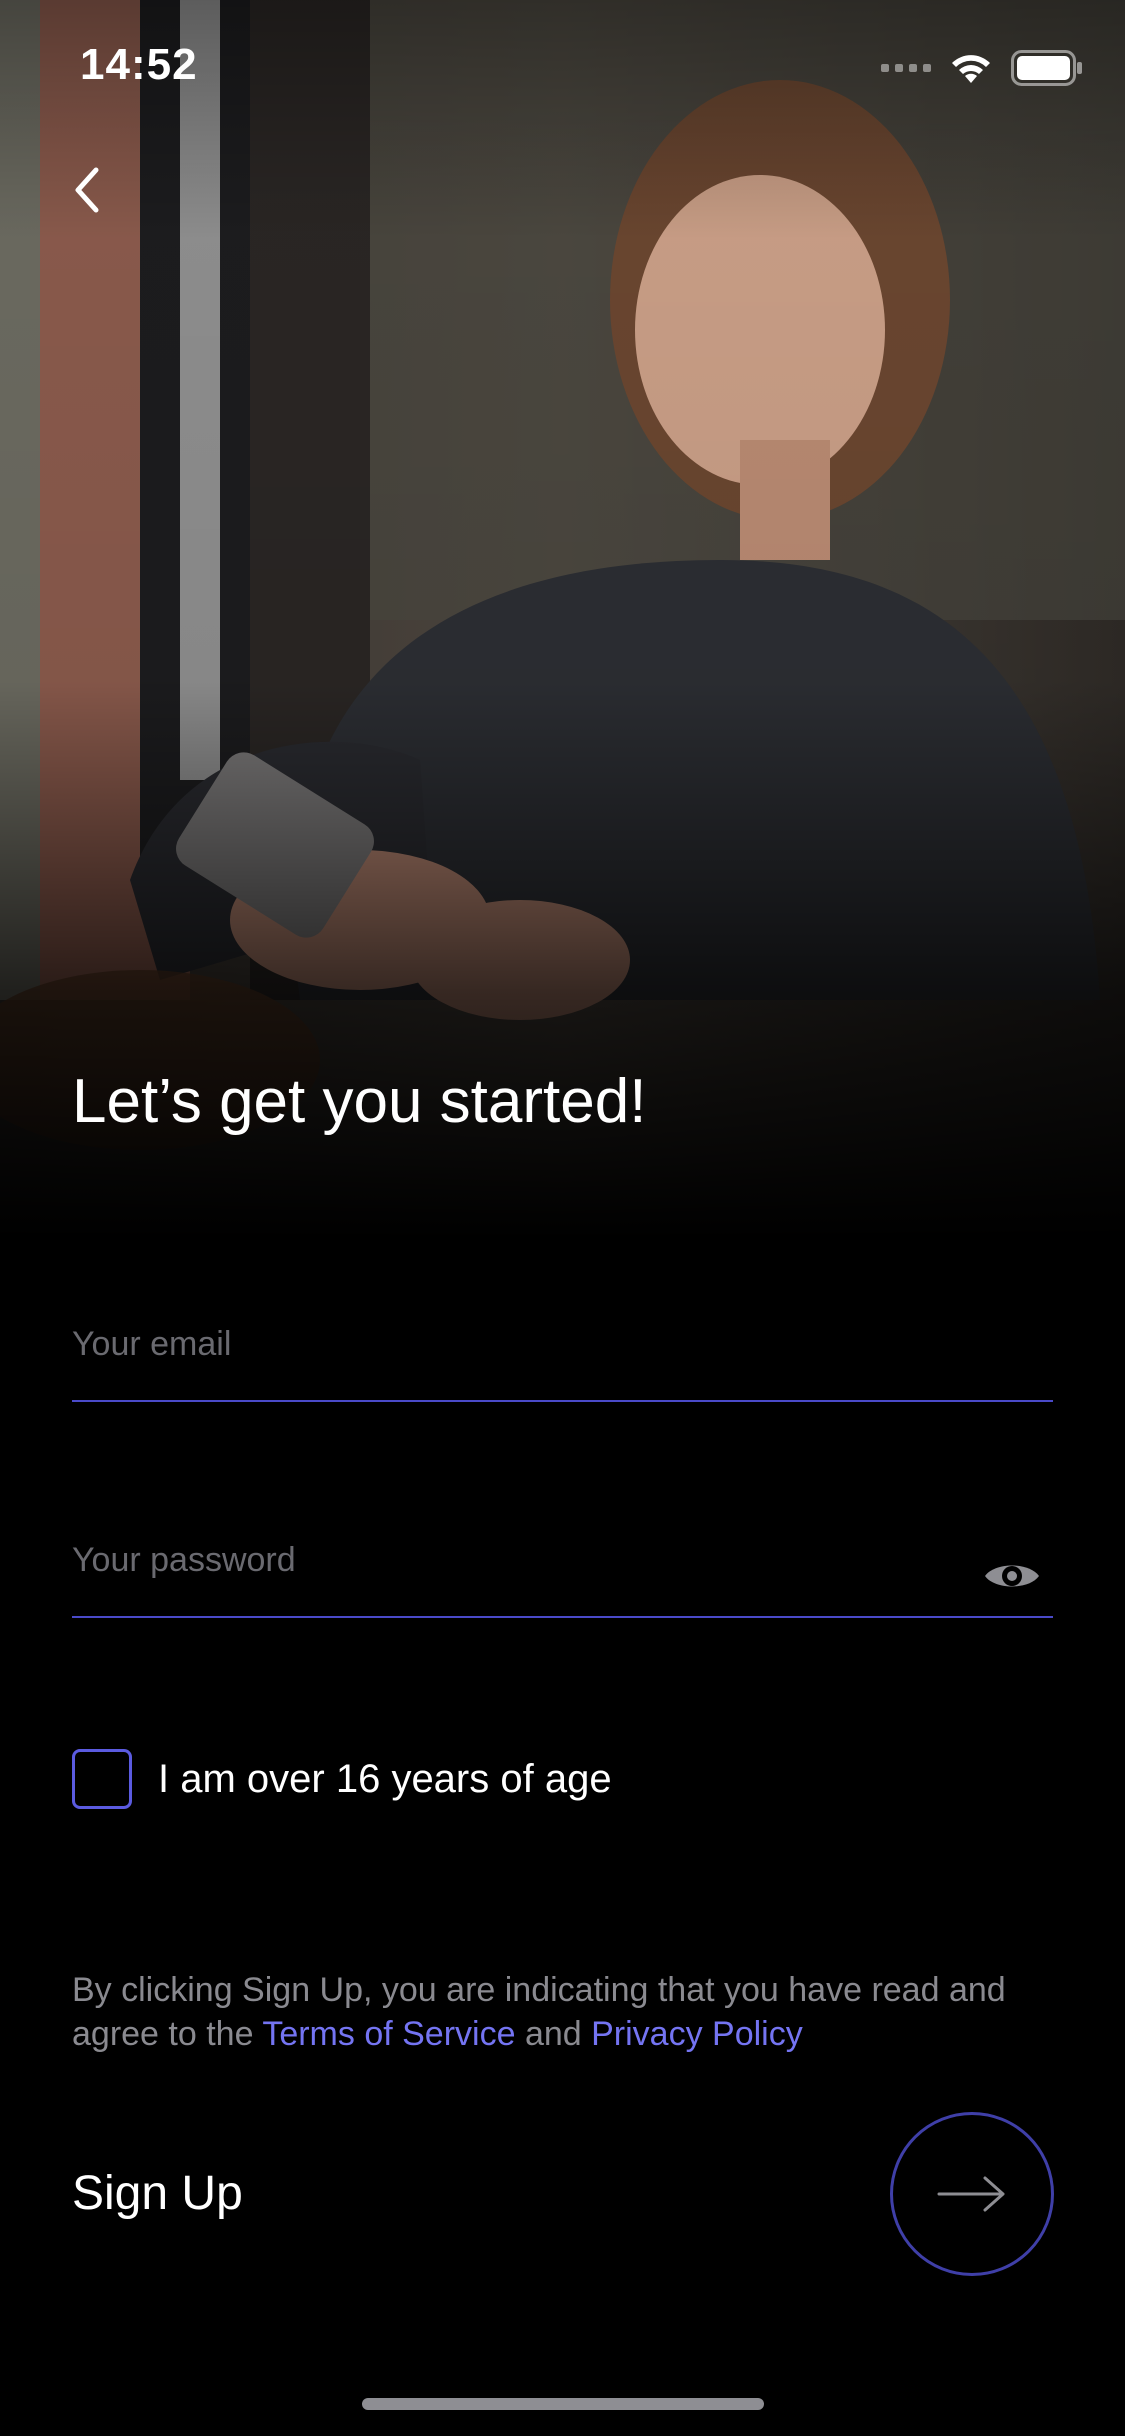  What do you see at coordinates (385, 1778) in the screenshot?
I see `age-checkbox-label: I am over 16 years of age` at bounding box center [385, 1778].